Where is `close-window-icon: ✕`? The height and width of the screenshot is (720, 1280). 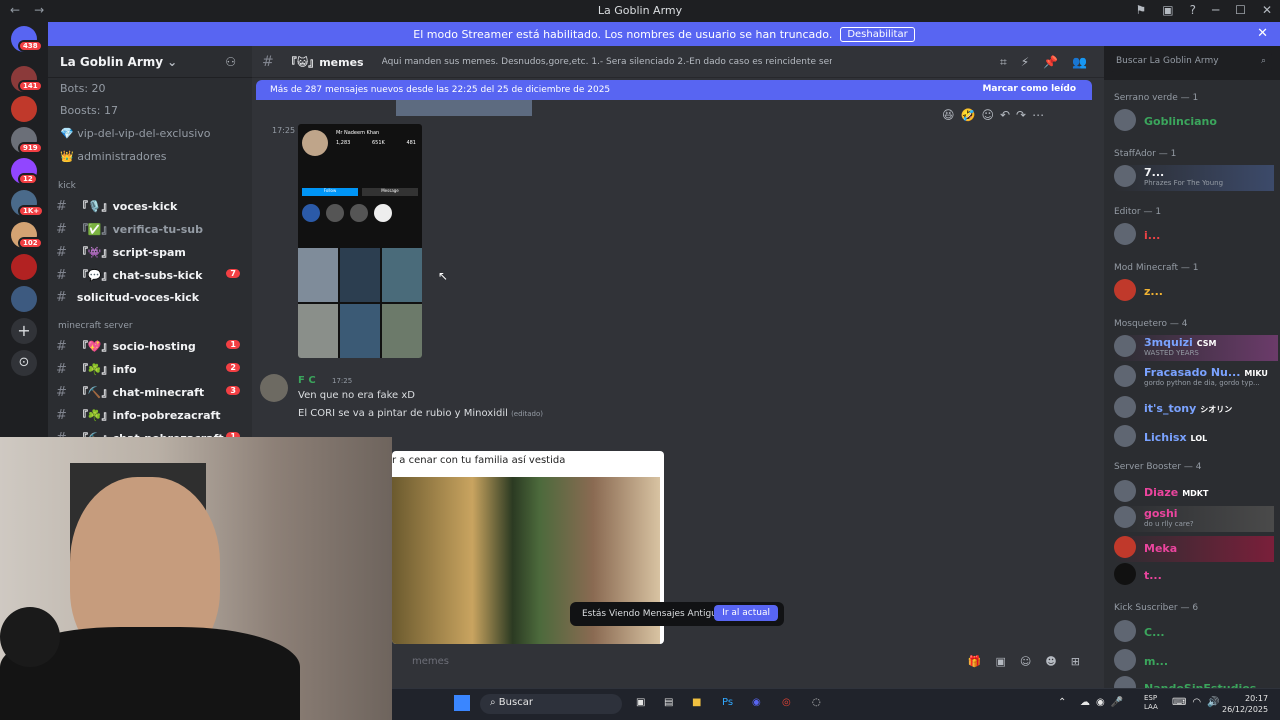
close-window-icon: ✕ is located at coordinates (1267, 10).